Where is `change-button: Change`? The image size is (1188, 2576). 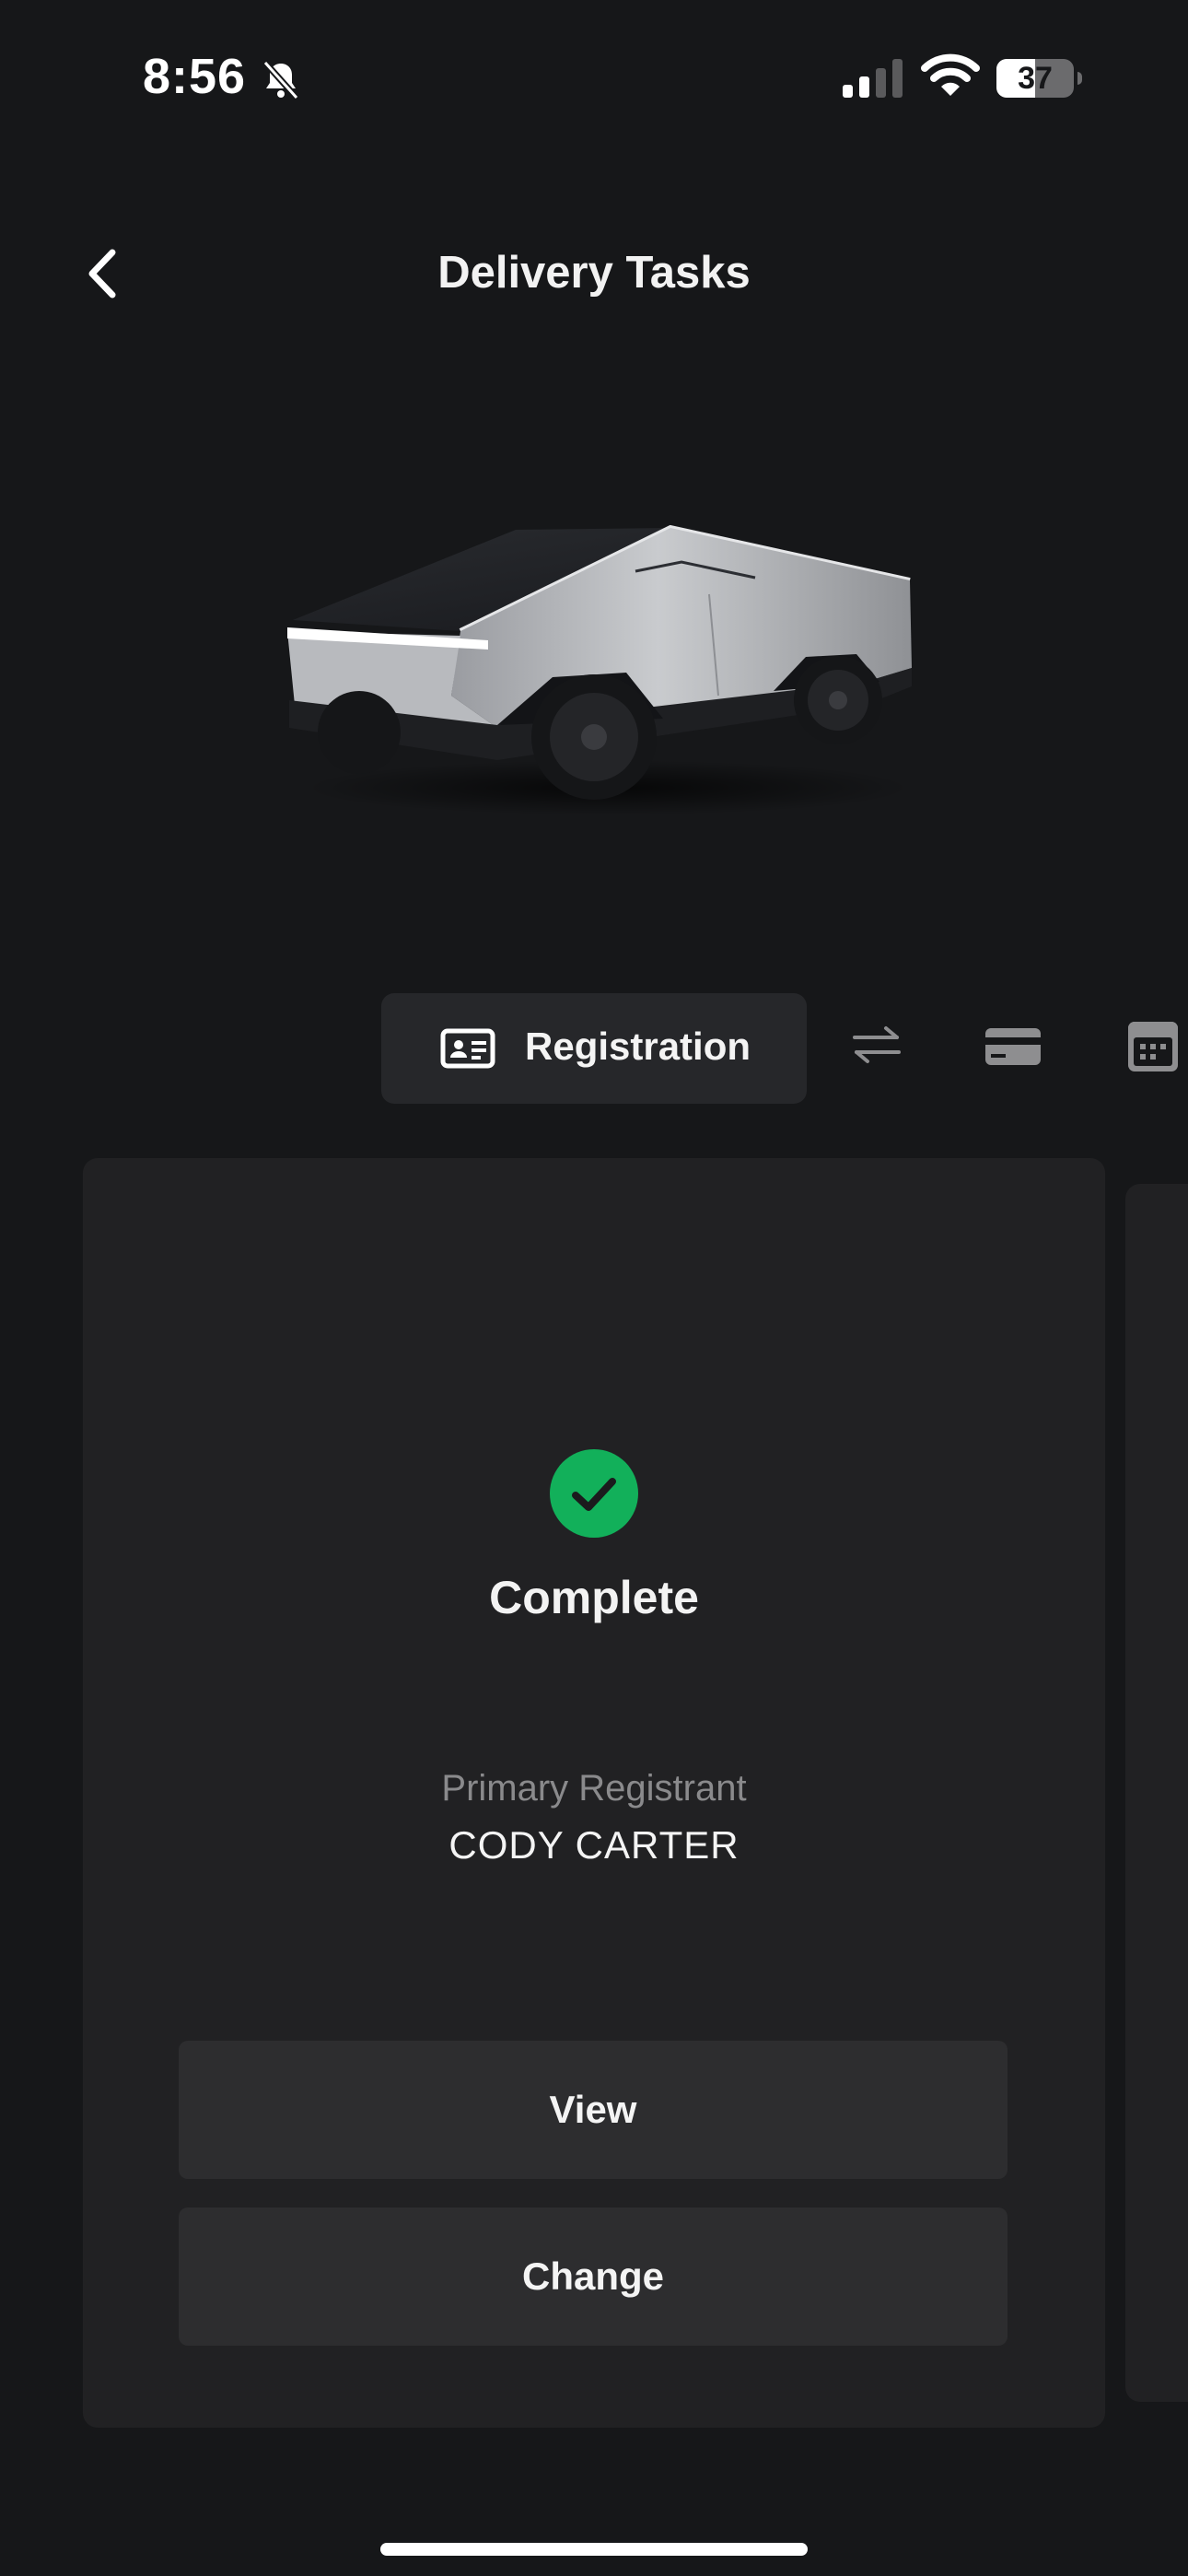
change-button: Change is located at coordinates (593, 2276).